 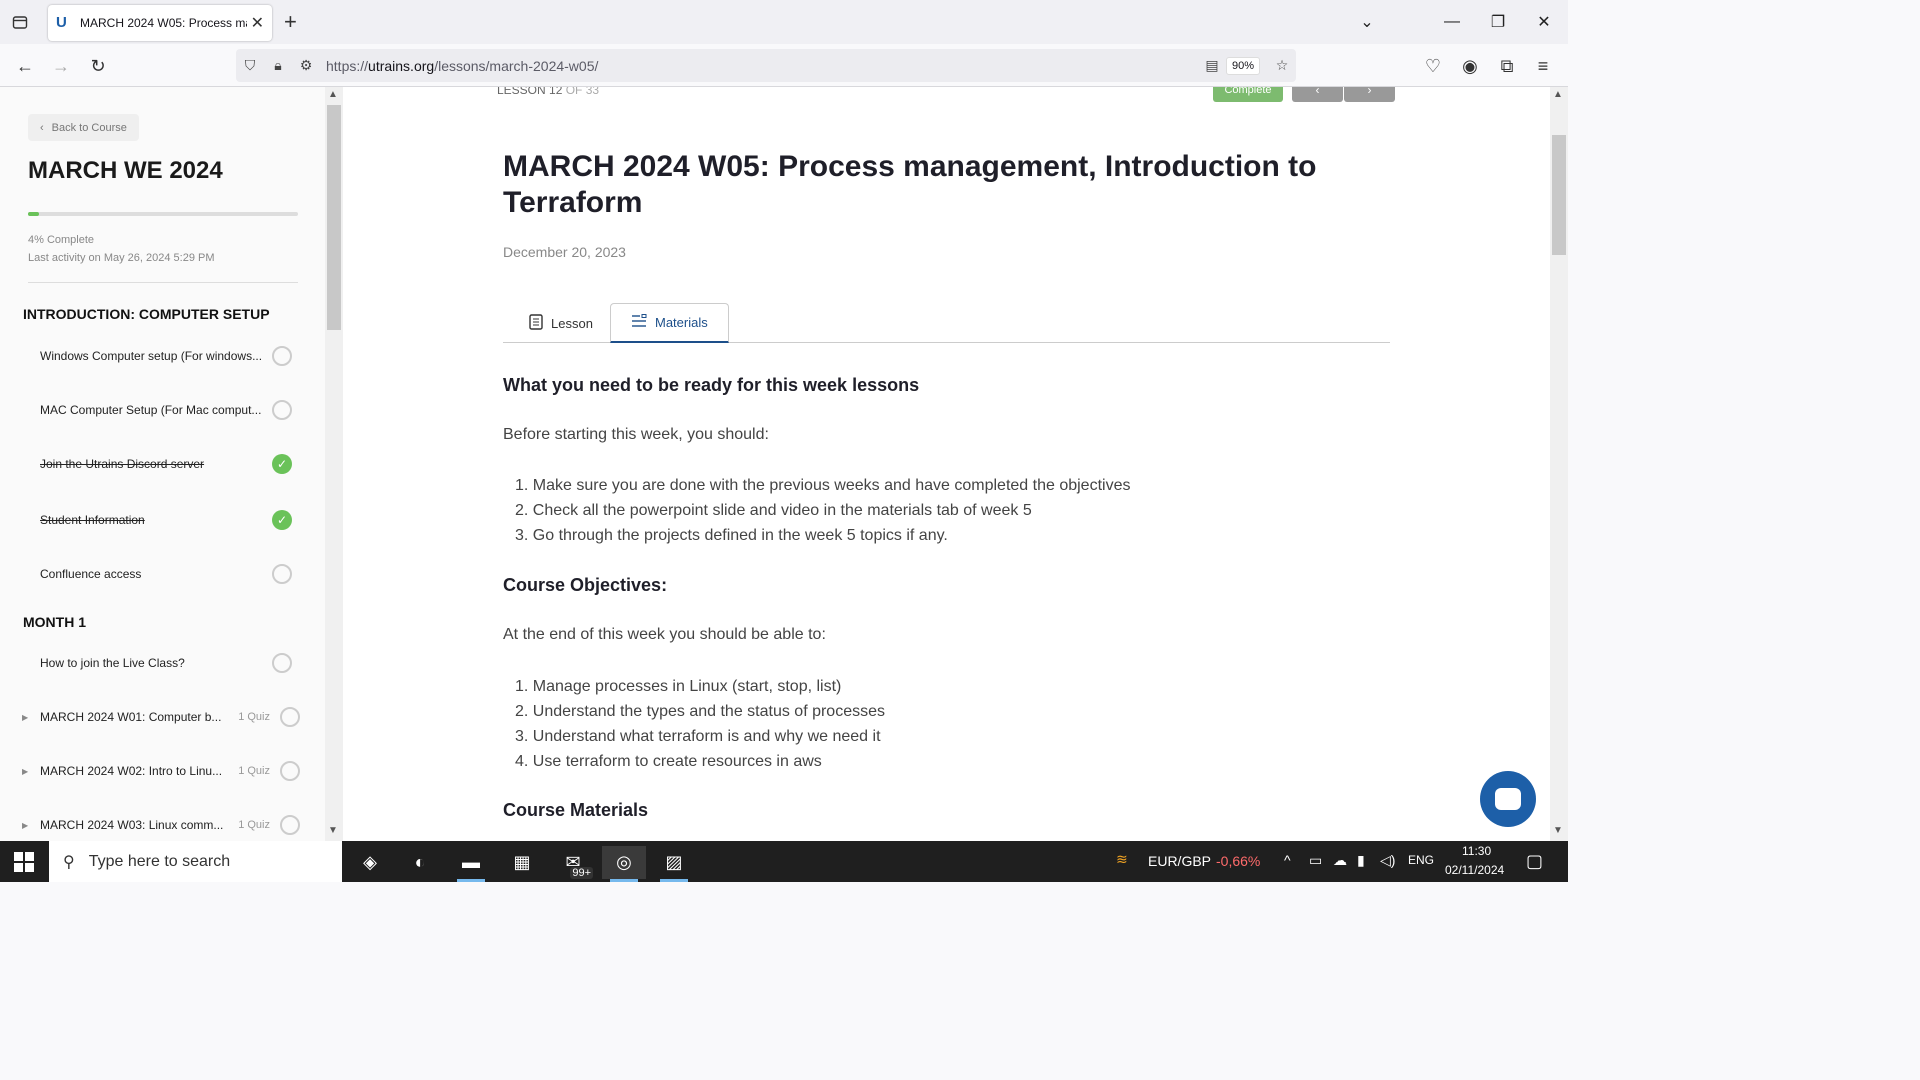 What do you see at coordinates (1433, 66) in the screenshot?
I see `pocket-icon: ♡` at bounding box center [1433, 66].